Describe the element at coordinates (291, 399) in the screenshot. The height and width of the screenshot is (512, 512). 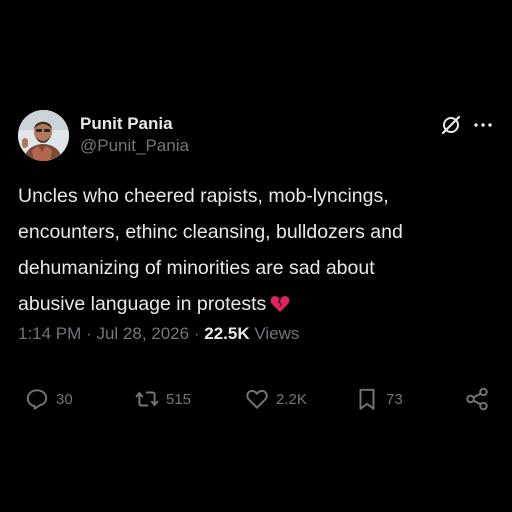
I see `like-count: 2.2K` at that location.